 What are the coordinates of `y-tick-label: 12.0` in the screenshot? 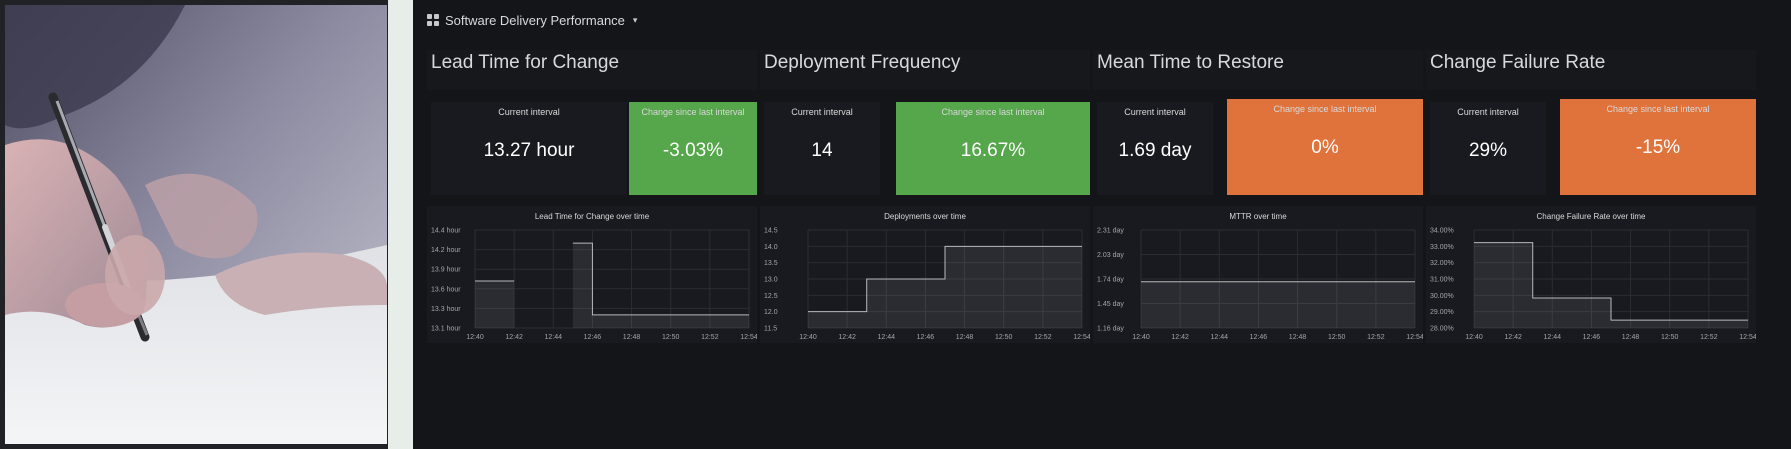 It's located at (771, 312).